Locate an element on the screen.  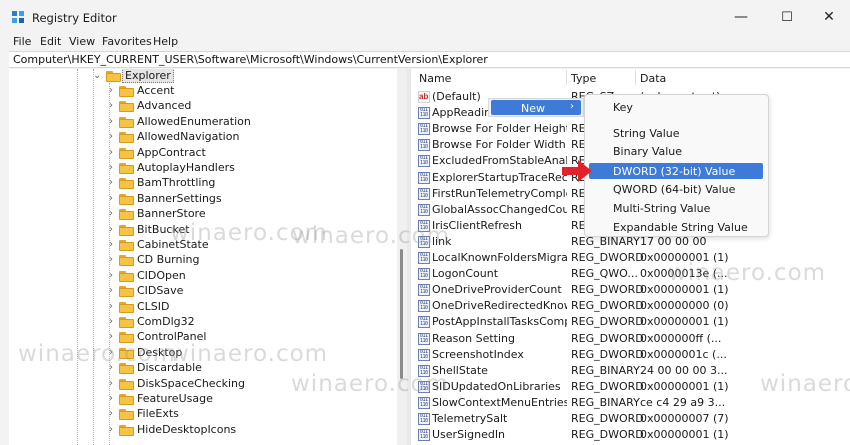
submenu-string-value: String Value is located at coordinates (676, 133).